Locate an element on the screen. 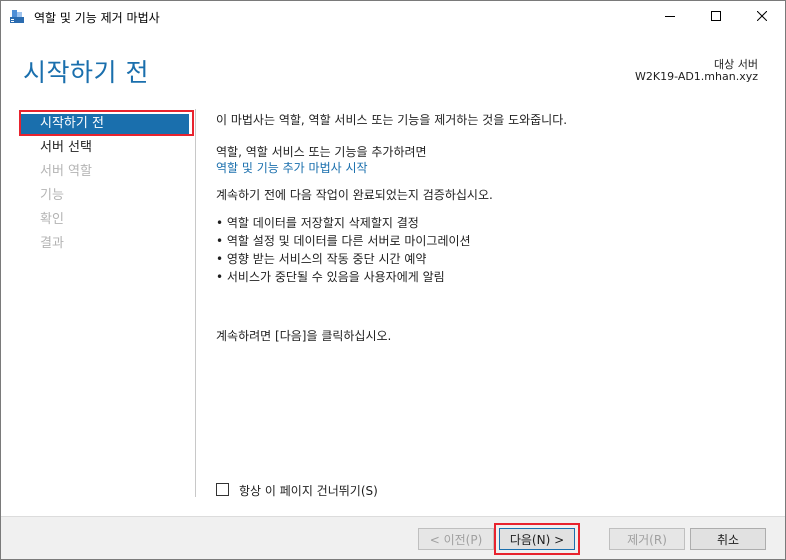 The image size is (786, 560). remove-button: 제거(R) is located at coordinates (647, 539).